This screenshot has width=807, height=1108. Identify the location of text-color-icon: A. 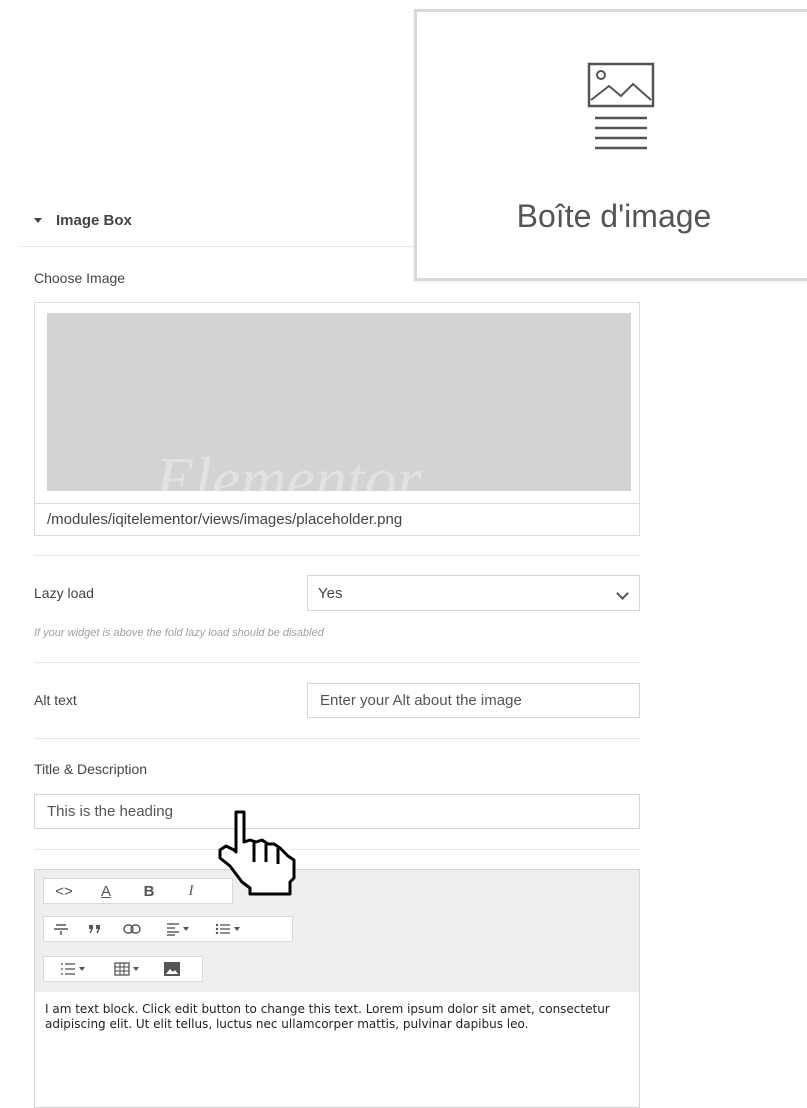
(105, 891).